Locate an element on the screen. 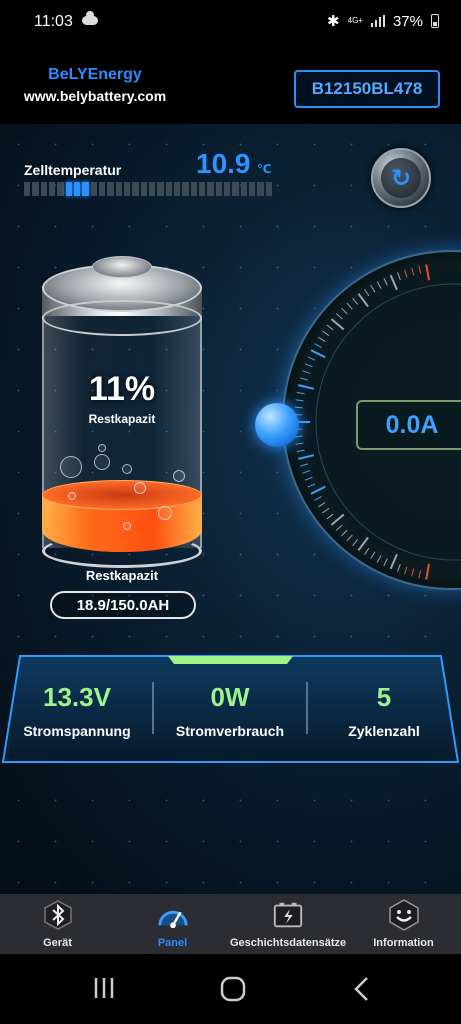  brand-name: BeLYEnergy is located at coordinates (95, 74).